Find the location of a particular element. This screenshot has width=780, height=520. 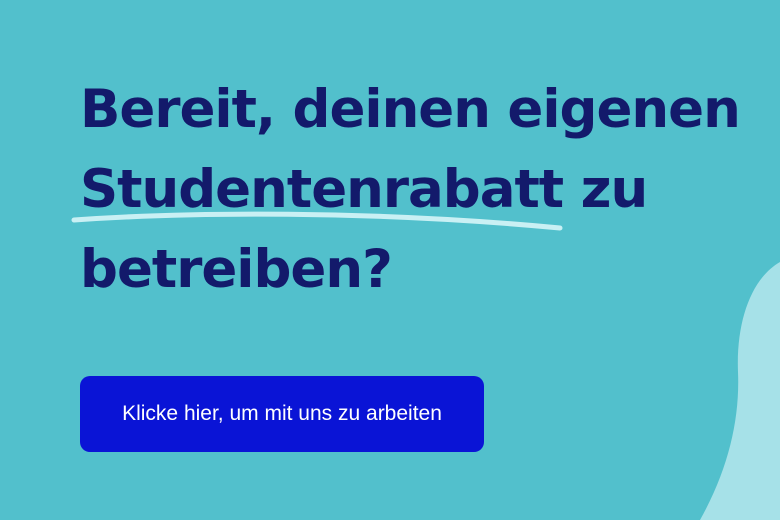

headline-line-3: betreiben? is located at coordinates (236, 269).